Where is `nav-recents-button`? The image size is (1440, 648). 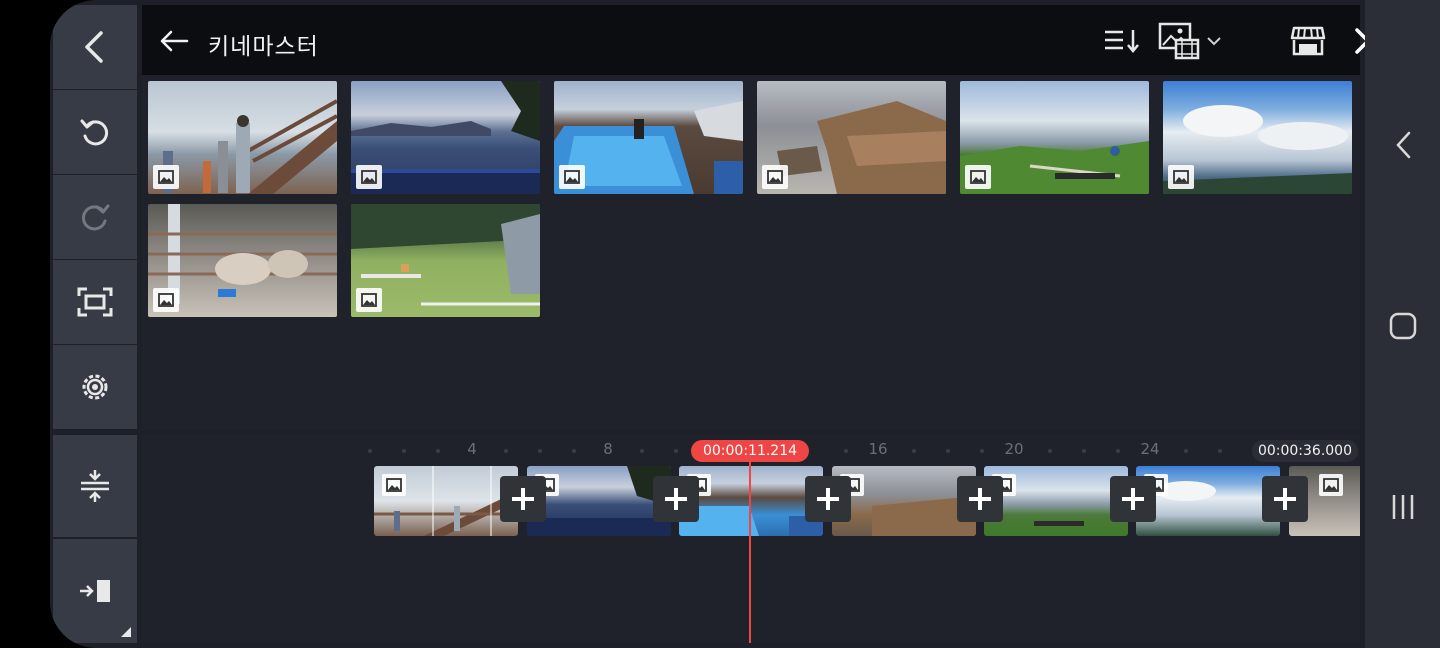
nav-recents-button is located at coordinates (1402, 507).